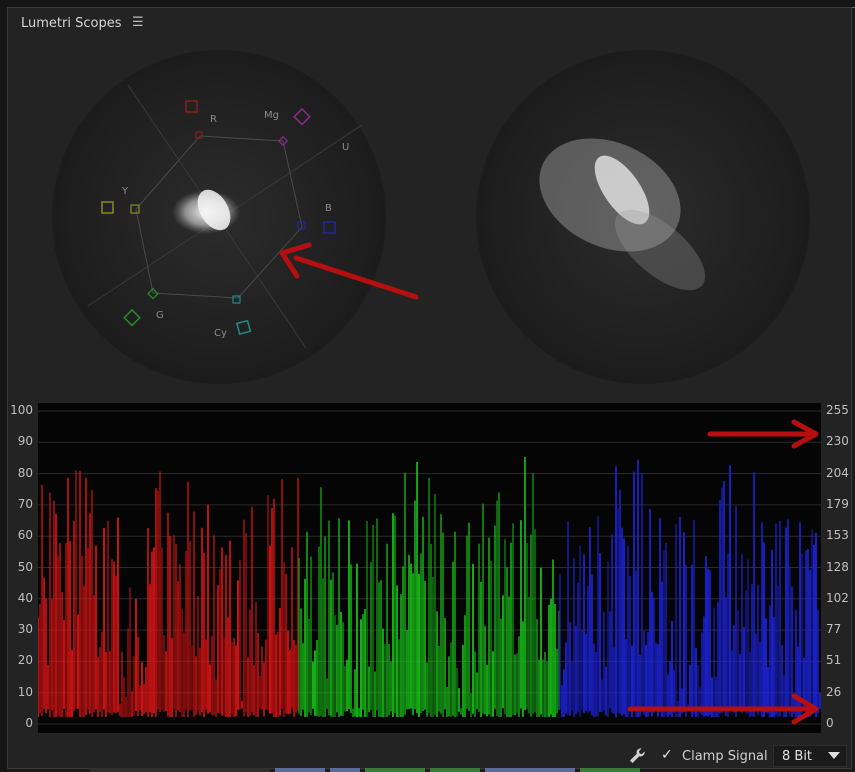  I want to click on taskbar-strip, so click(365, 770).